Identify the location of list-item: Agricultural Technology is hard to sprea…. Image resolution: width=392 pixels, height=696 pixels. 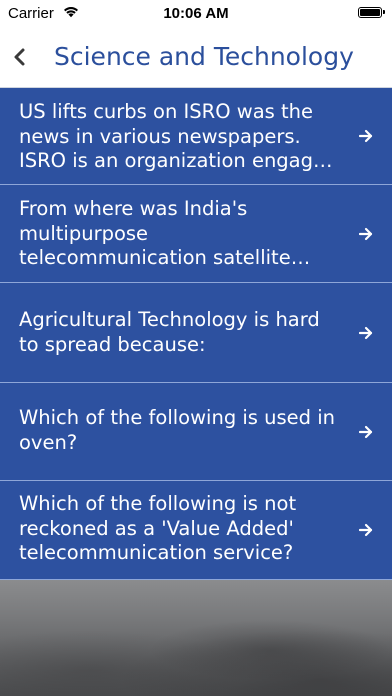
(196, 333).